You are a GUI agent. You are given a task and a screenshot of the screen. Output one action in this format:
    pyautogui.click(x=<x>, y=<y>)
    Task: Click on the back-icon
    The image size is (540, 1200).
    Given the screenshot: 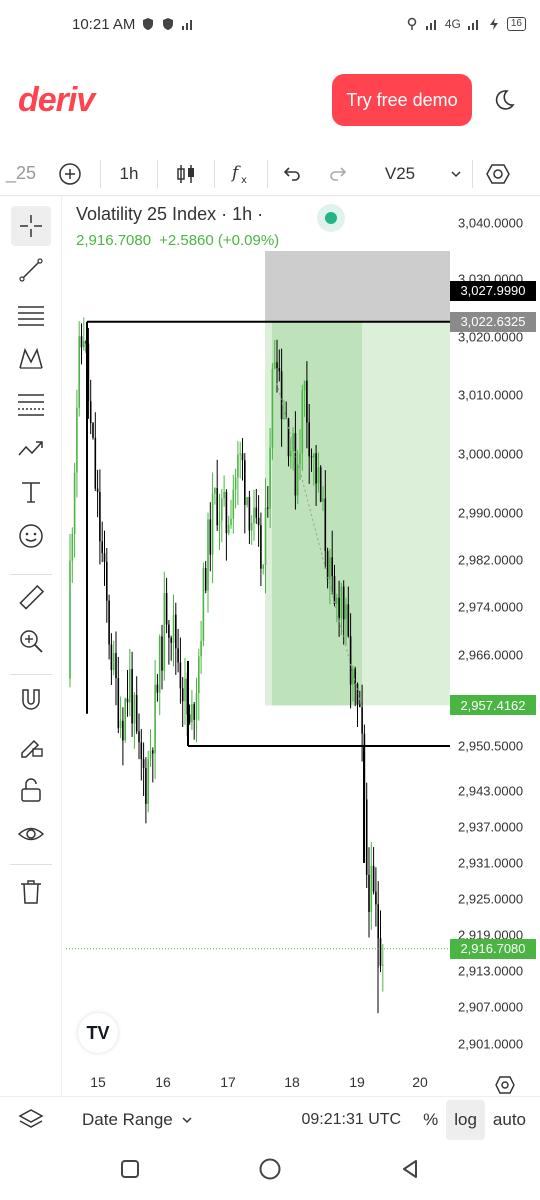 What is the action you would take?
    pyautogui.click(x=410, y=1171)
    